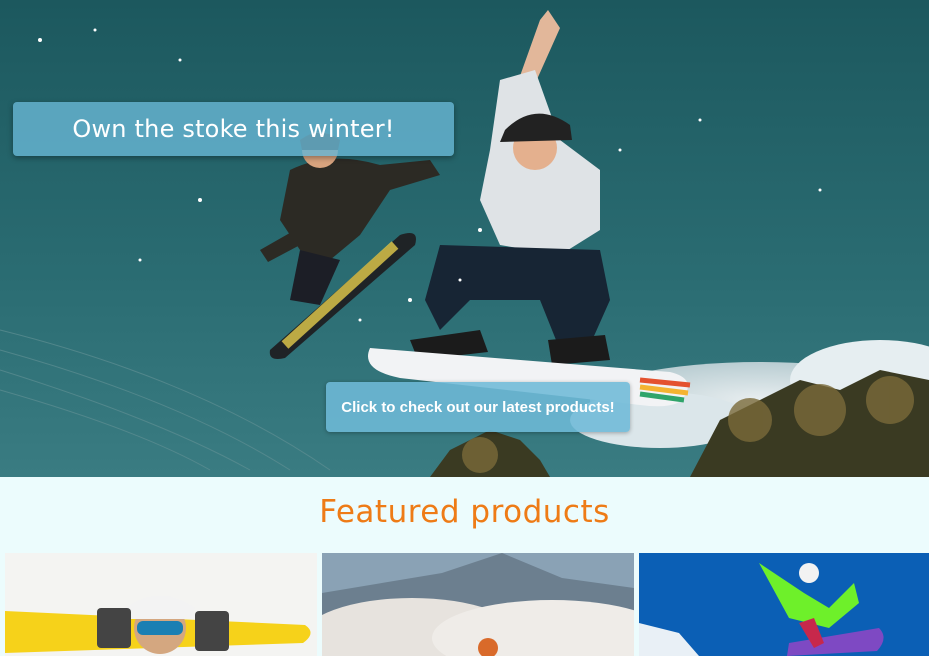 The image size is (929, 656). I want to click on hero-headline: Own the stoke this winter!, so click(233, 129).